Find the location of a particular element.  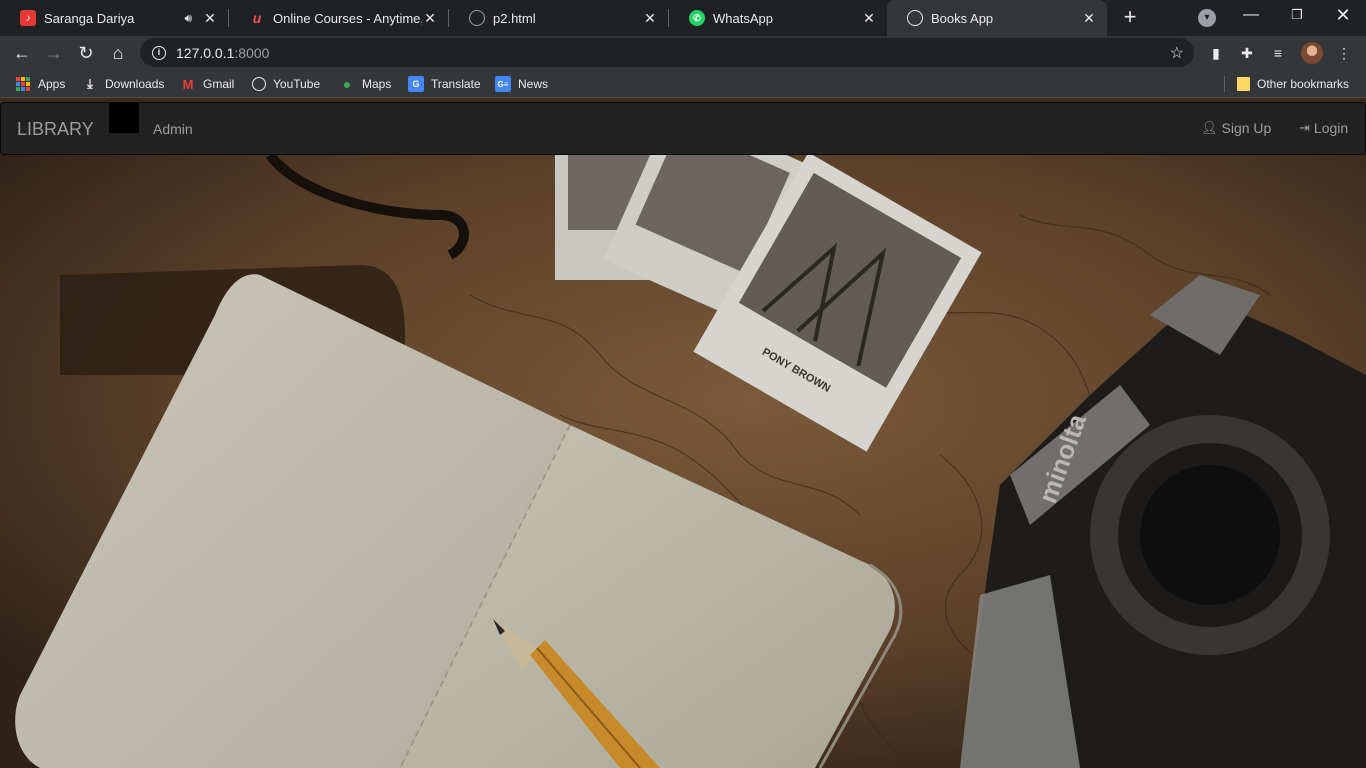

bookmark-translate: G Translate is located at coordinates (444, 84).